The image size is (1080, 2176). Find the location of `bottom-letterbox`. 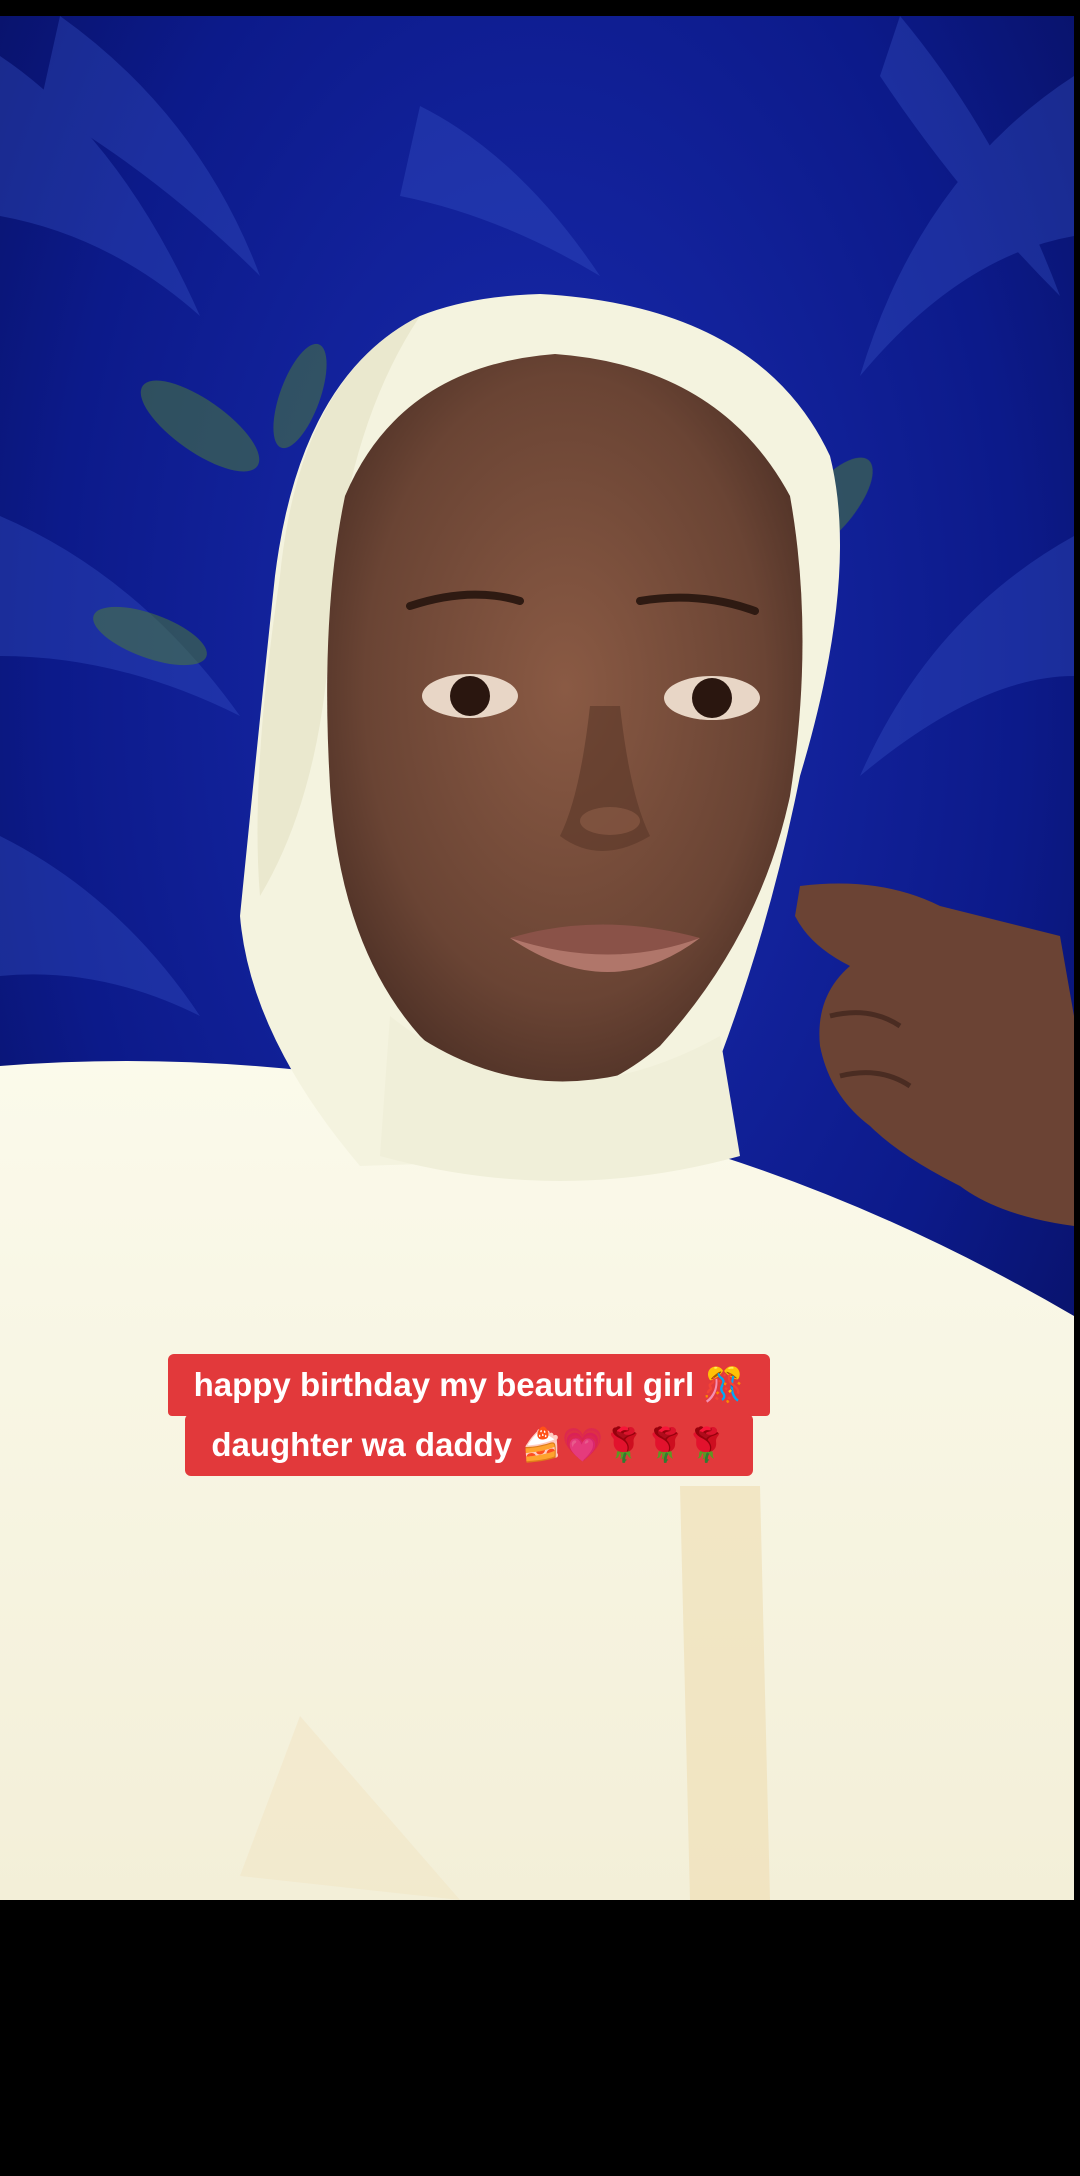

bottom-letterbox is located at coordinates (540, 2038).